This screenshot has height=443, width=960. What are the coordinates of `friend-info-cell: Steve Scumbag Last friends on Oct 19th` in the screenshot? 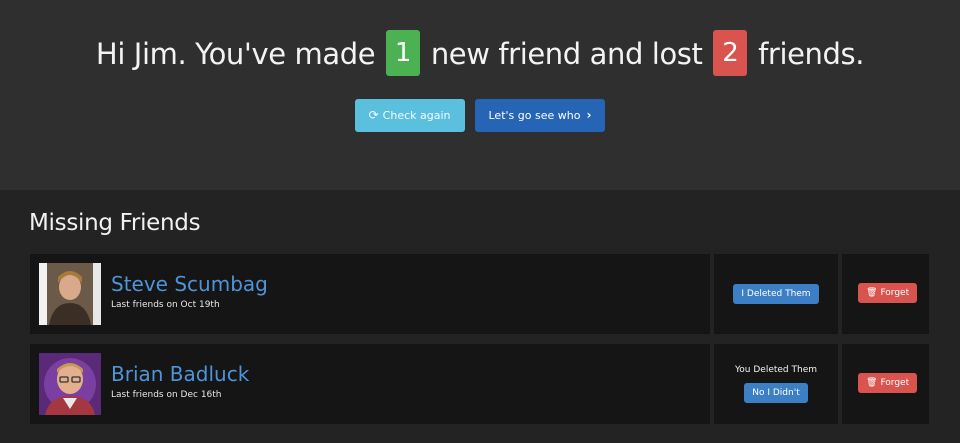 It's located at (370, 294).